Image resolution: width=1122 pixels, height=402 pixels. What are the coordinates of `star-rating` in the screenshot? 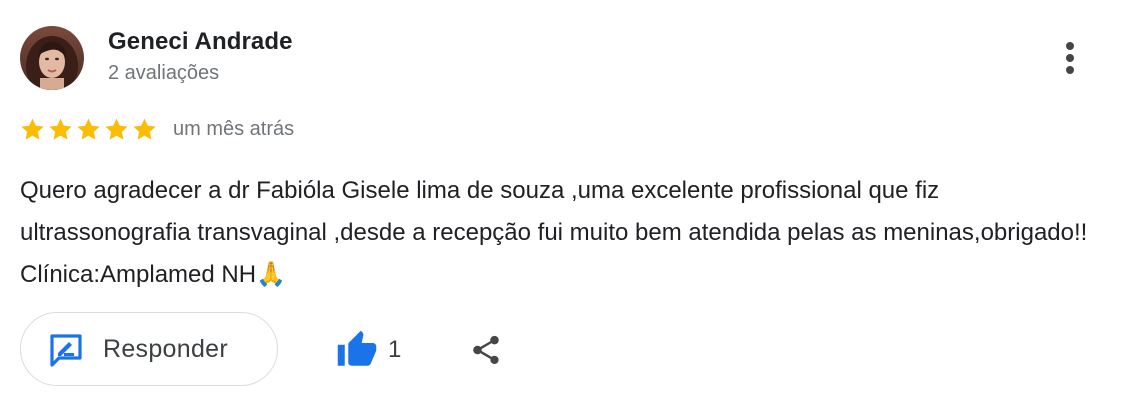 It's located at (88, 129).